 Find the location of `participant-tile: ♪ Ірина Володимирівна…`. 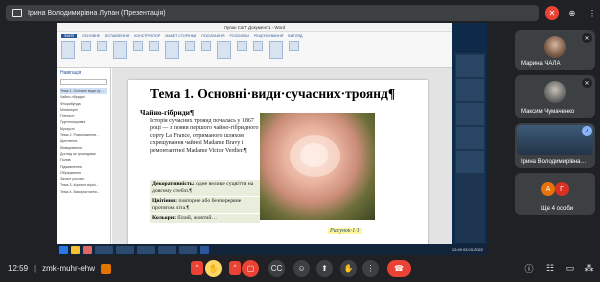

participant-tile: ♪ Ірина Володимирівна… is located at coordinates (555, 145).